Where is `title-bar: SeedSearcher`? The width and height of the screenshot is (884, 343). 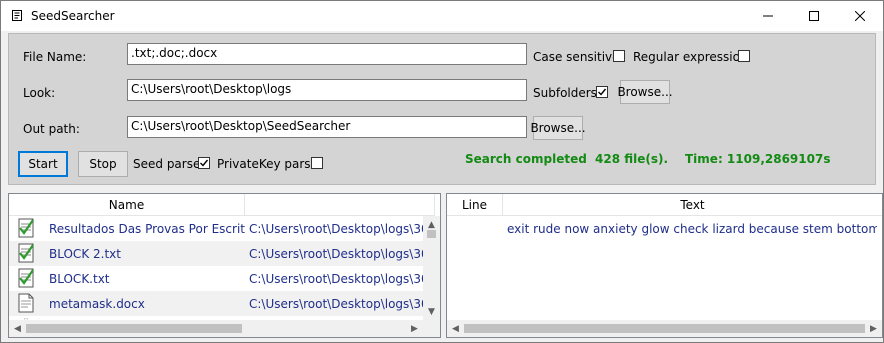 title-bar: SeedSearcher is located at coordinates (442, 16).